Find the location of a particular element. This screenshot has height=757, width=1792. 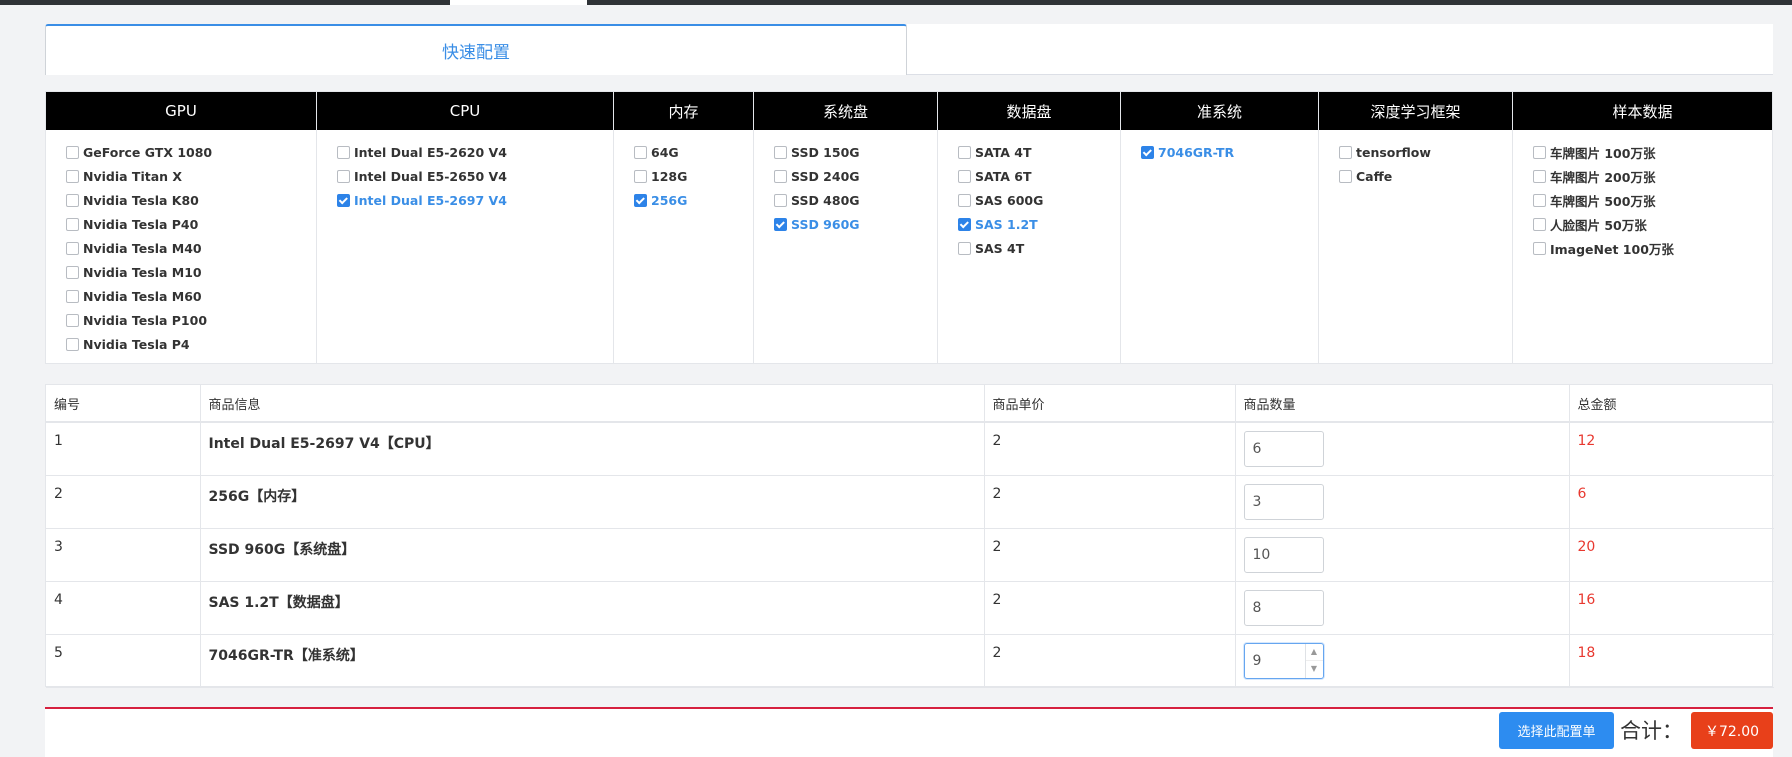

option-item: 车牌图片 100万张 is located at coordinates (1652, 152).